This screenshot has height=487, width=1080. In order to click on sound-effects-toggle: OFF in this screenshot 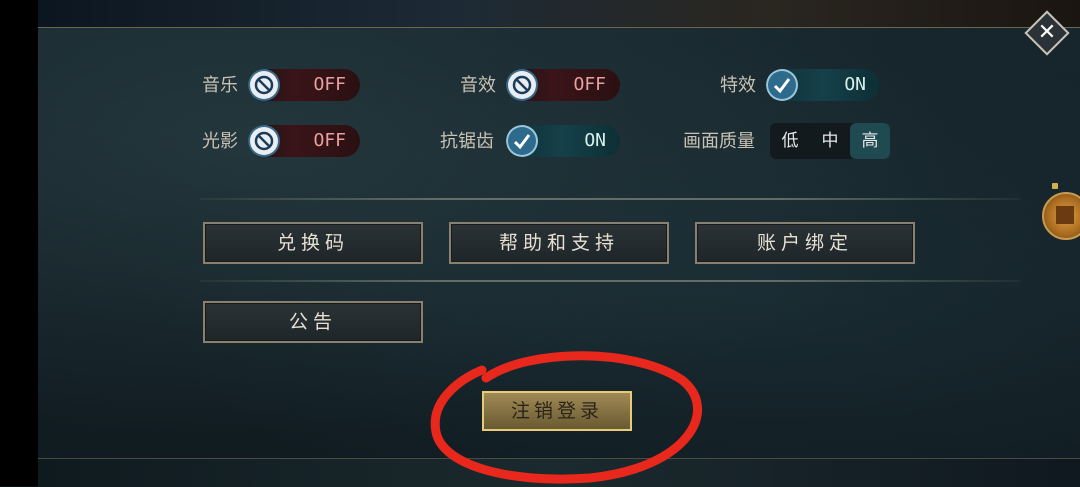, I will do `click(563, 85)`.